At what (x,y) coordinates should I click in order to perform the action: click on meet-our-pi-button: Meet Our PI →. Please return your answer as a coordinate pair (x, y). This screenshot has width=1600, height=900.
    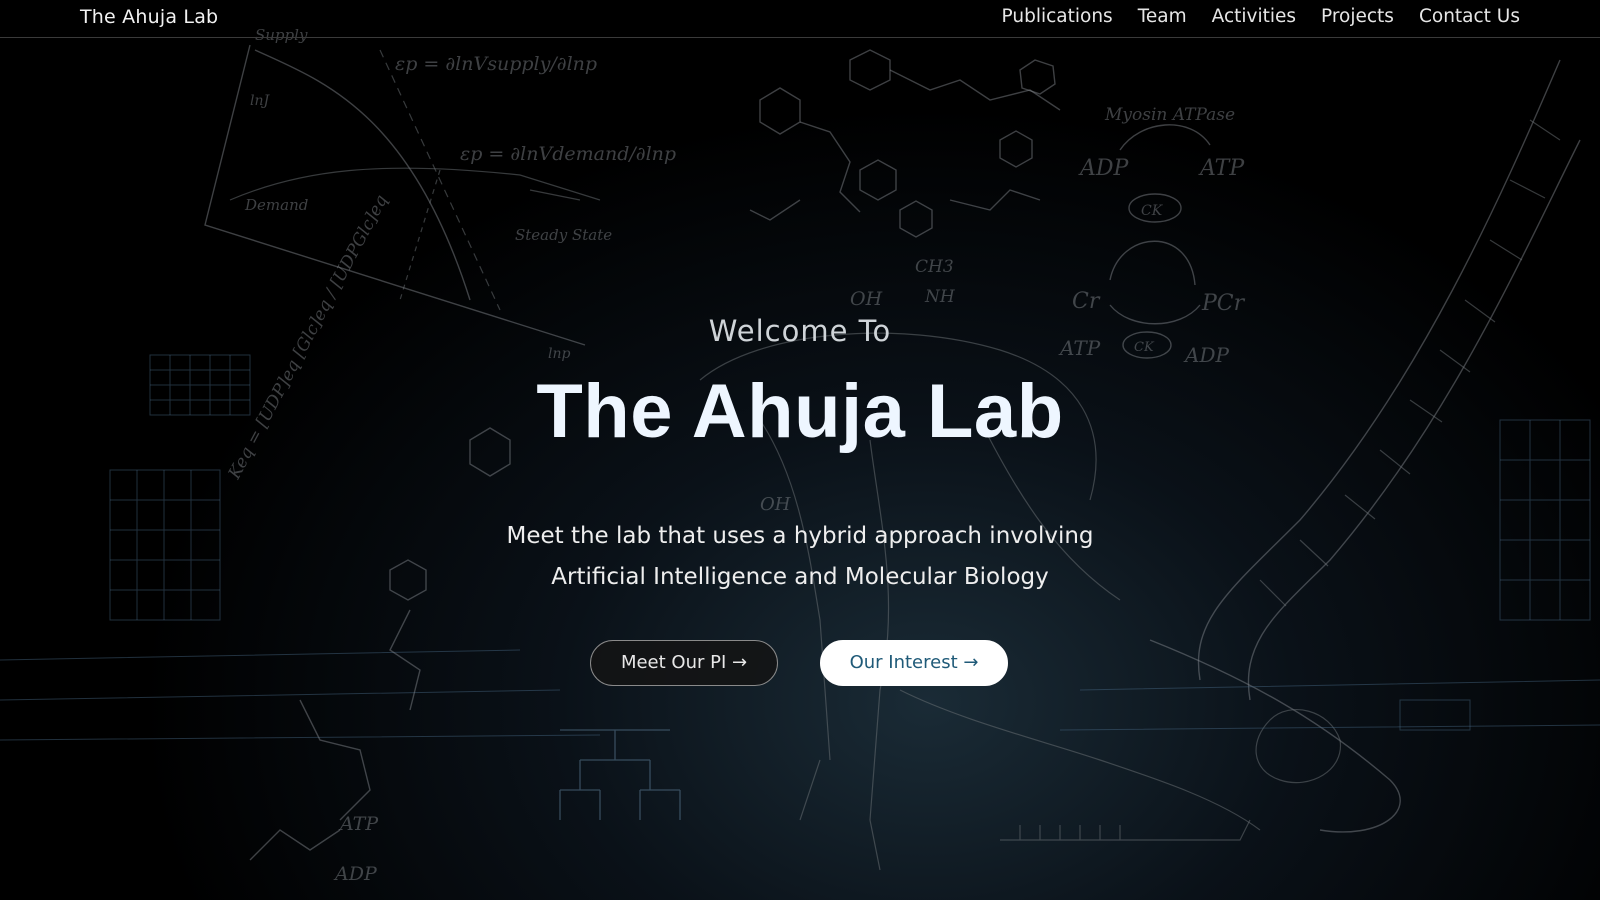
    Looking at the image, I should click on (684, 663).